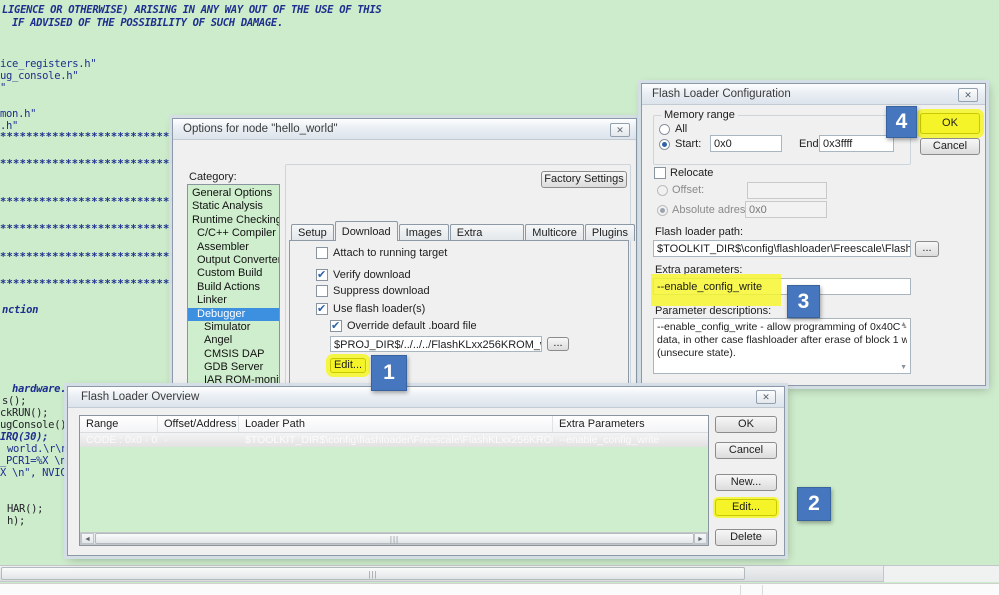 The height and width of the screenshot is (595, 999). I want to click on column-header-extra: Extra Parameters, so click(630, 424).